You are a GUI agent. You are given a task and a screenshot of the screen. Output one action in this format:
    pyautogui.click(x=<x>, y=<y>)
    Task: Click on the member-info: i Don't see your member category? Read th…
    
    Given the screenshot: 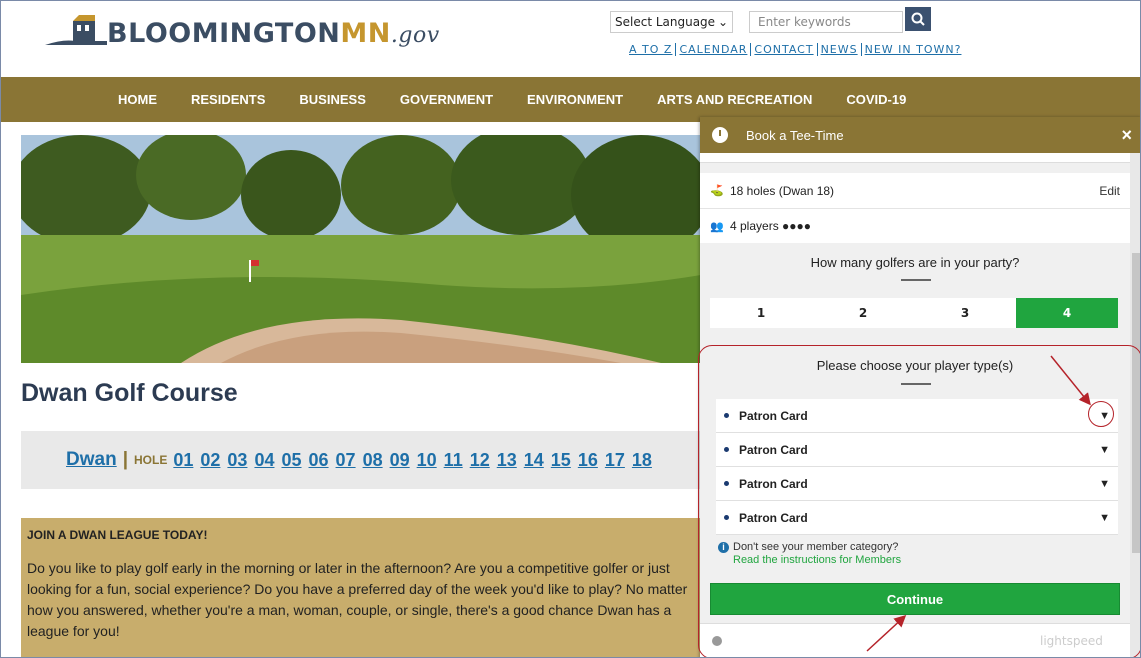 What is the action you would take?
    pyautogui.click(x=809, y=553)
    